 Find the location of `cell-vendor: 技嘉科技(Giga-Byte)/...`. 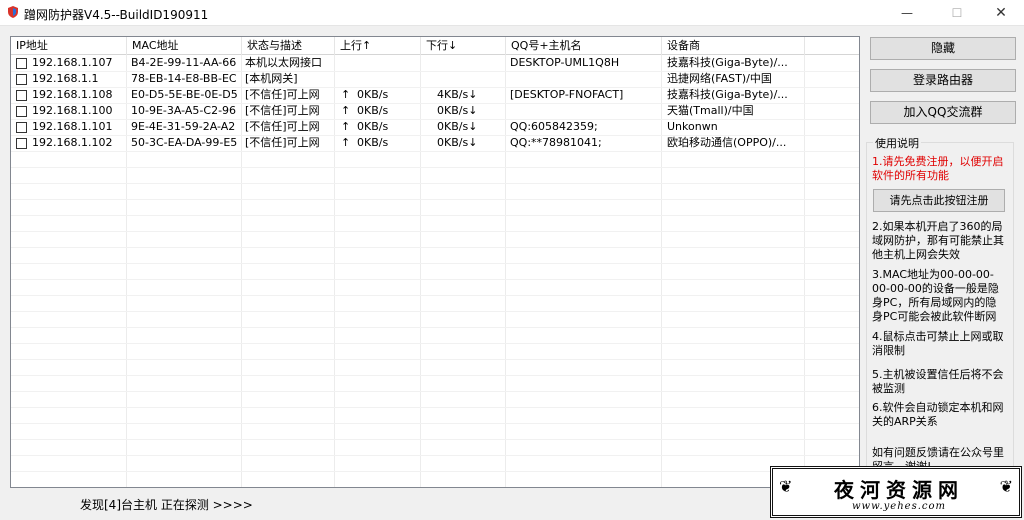

cell-vendor: 技嘉科技(Giga-Byte)/... is located at coordinates (727, 94).